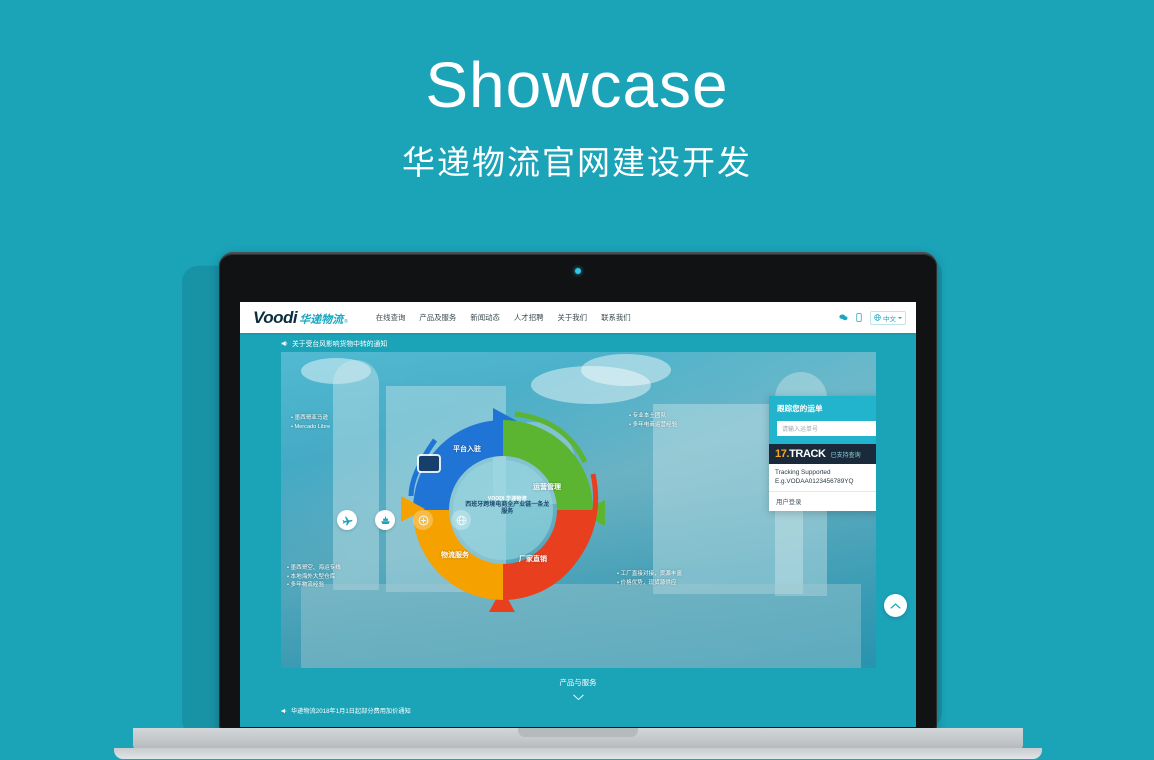  I want to click on chat-icon, so click(843, 317).